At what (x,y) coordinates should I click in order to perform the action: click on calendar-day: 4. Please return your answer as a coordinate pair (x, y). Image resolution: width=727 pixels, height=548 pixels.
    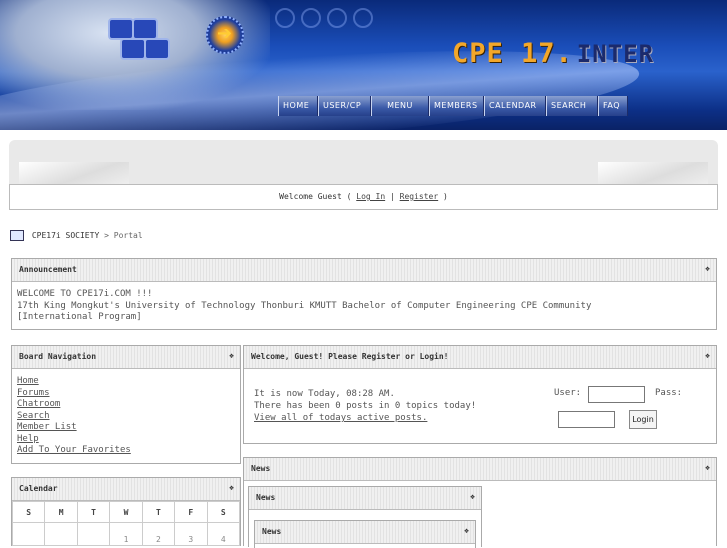
    Looking at the image, I should click on (223, 534).